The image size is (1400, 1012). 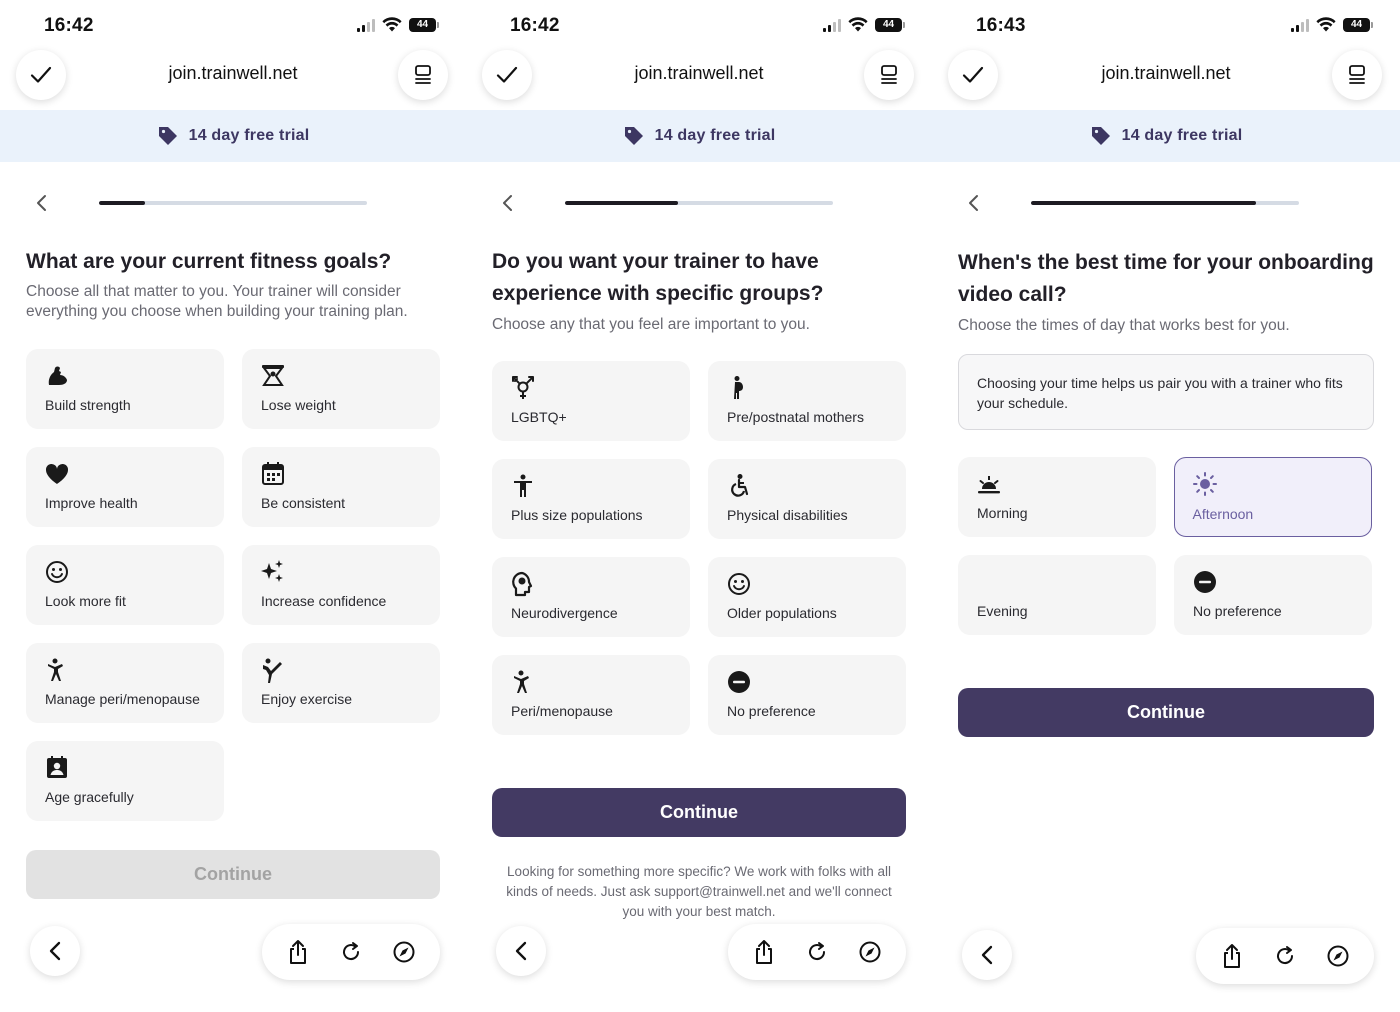 What do you see at coordinates (1057, 595) in the screenshot?
I see `option-evening: Evening` at bounding box center [1057, 595].